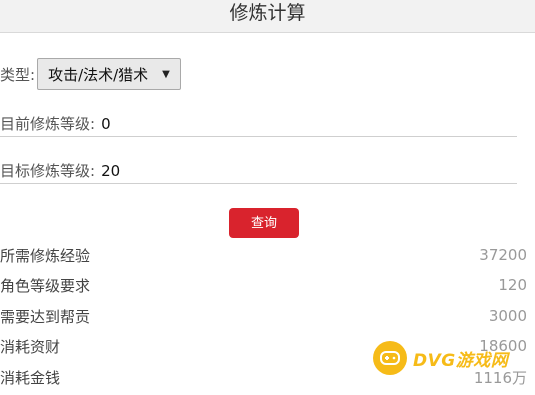  I want to click on target-level-field: 目标修炼等级:, so click(258, 171).